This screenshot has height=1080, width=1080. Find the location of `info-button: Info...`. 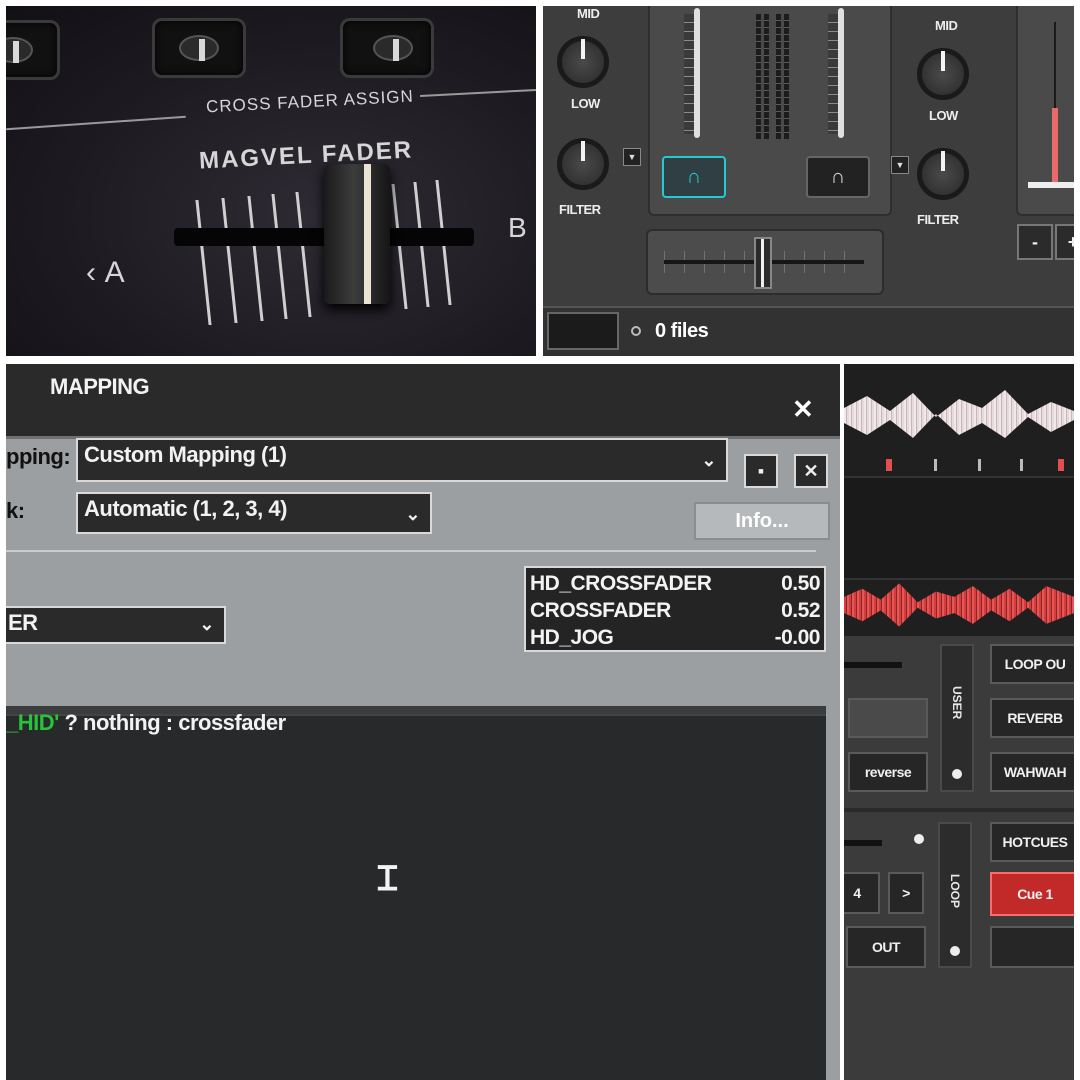

info-button: Info... is located at coordinates (762, 521).